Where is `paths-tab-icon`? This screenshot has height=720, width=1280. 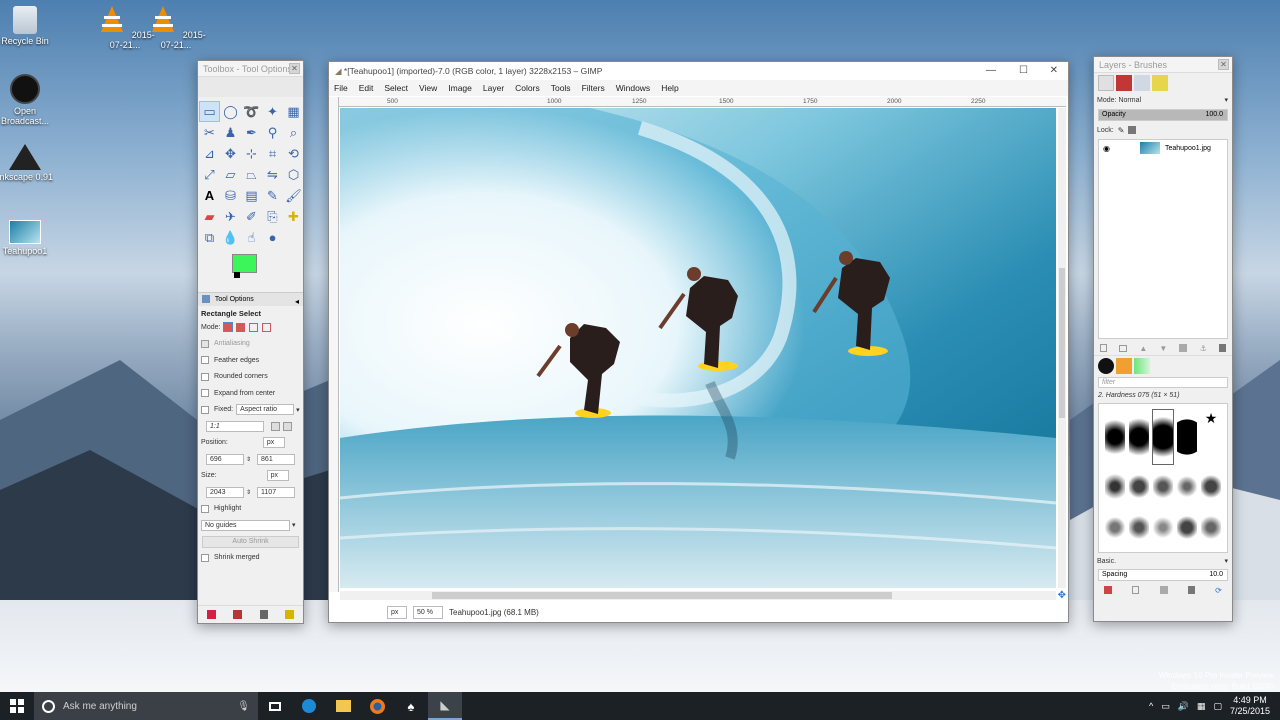 paths-tab-icon is located at coordinates (1142, 83).